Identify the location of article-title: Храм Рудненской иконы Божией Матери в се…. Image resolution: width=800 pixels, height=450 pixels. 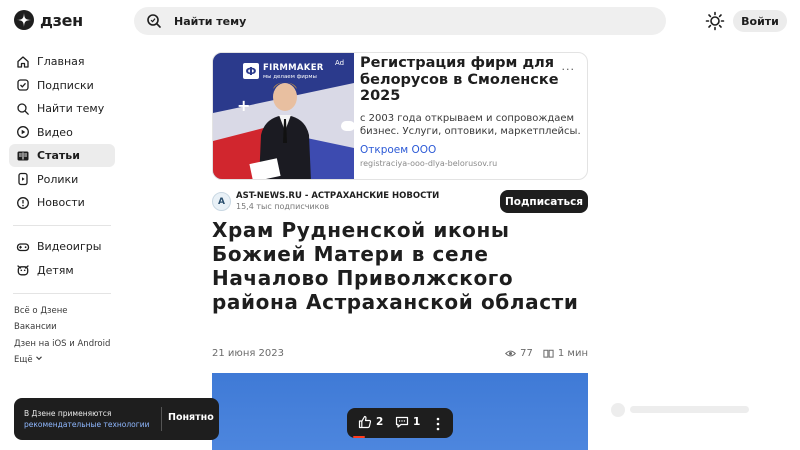
(395, 266).